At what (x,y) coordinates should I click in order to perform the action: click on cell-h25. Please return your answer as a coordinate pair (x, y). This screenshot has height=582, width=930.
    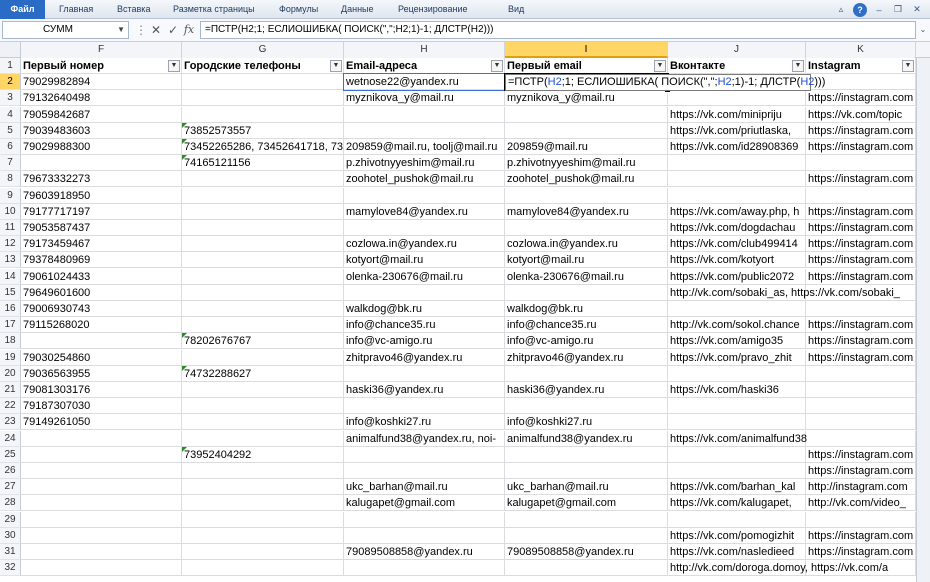
    Looking at the image, I should click on (424, 455).